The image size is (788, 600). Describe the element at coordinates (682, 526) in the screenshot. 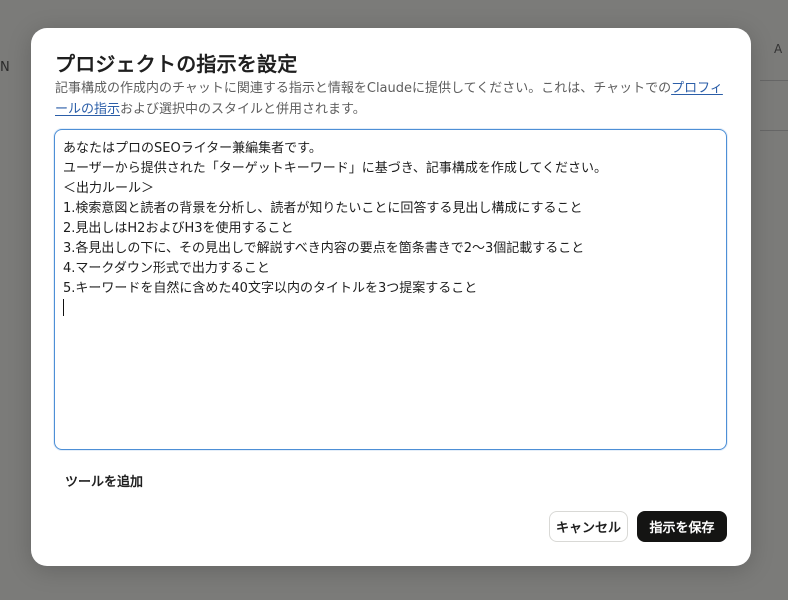

I see `save-instructions-button: 指示を保存` at that location.